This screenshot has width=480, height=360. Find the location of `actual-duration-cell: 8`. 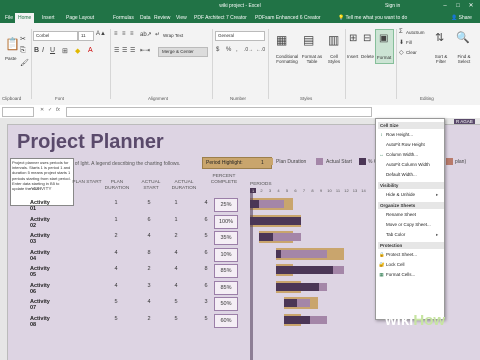

actual-duration-cell: 8 is located at coordinates (206, 269).